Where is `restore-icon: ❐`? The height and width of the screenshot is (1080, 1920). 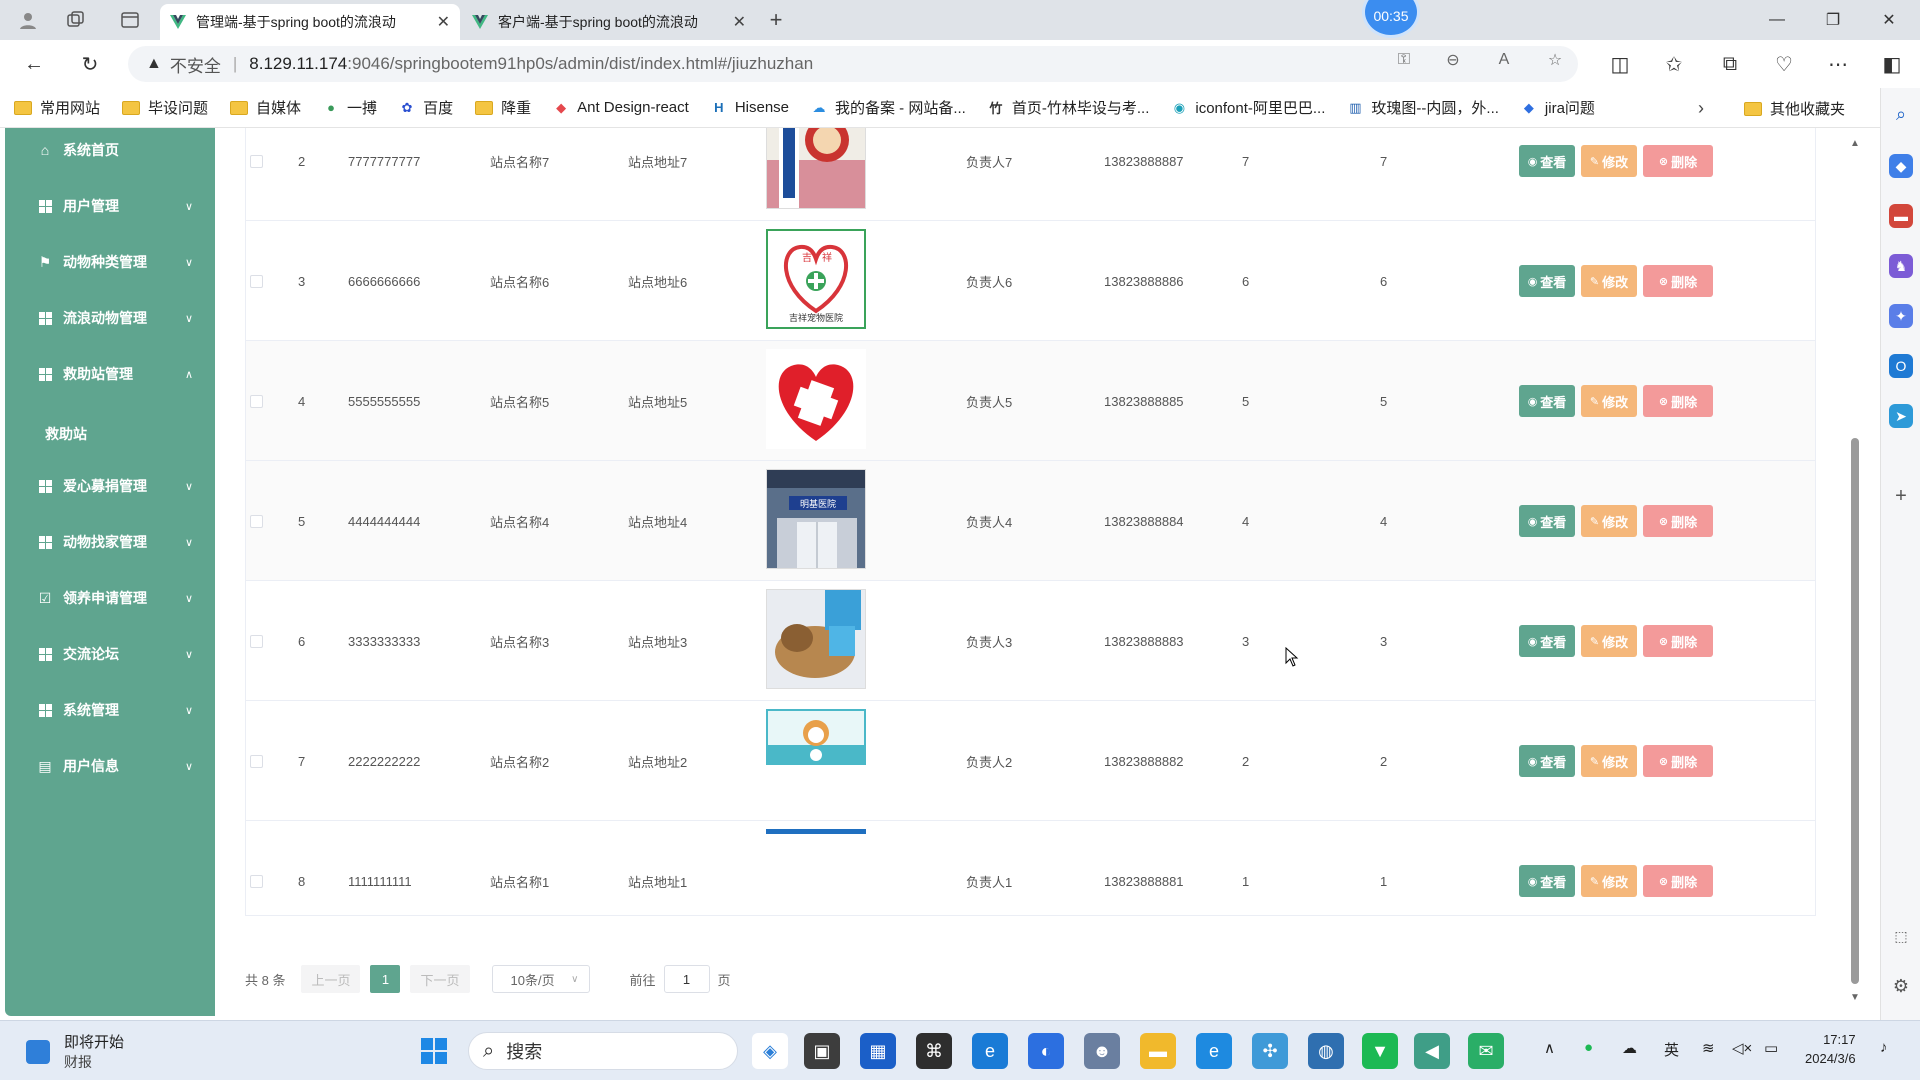 restore-icon: ❐ is located at coordinates (1833, 20).